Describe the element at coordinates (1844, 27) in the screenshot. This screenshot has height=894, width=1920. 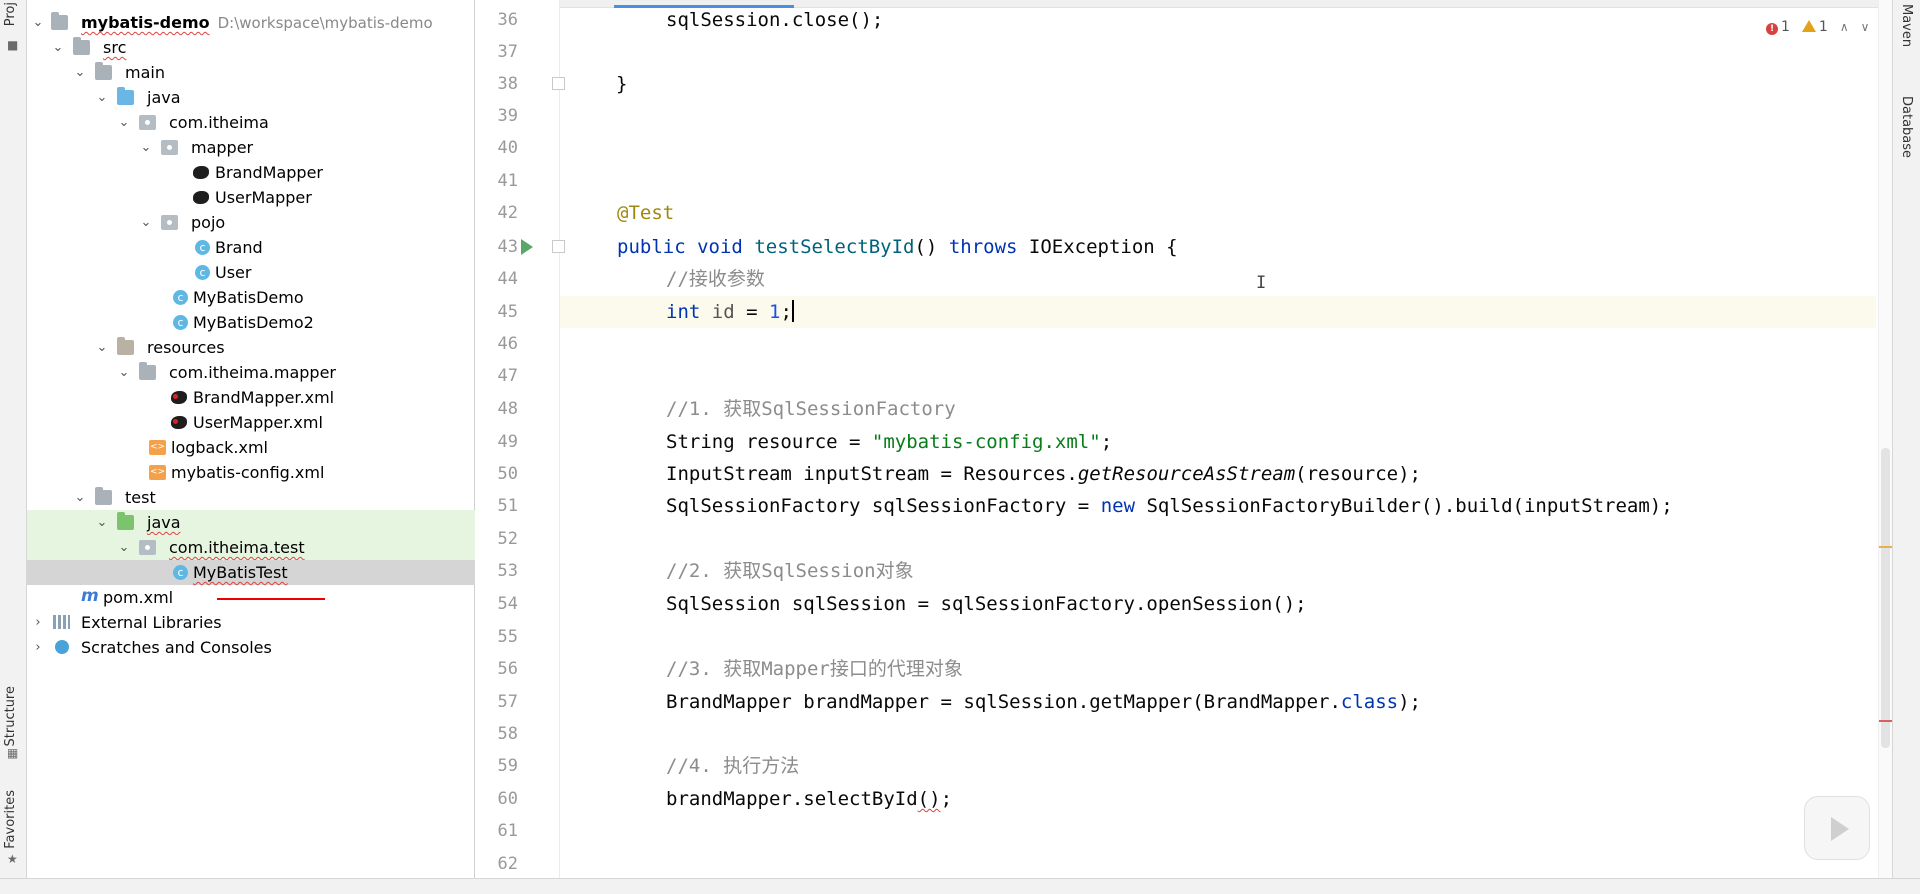
I see `chevron-up-icon: ∧` at that location.